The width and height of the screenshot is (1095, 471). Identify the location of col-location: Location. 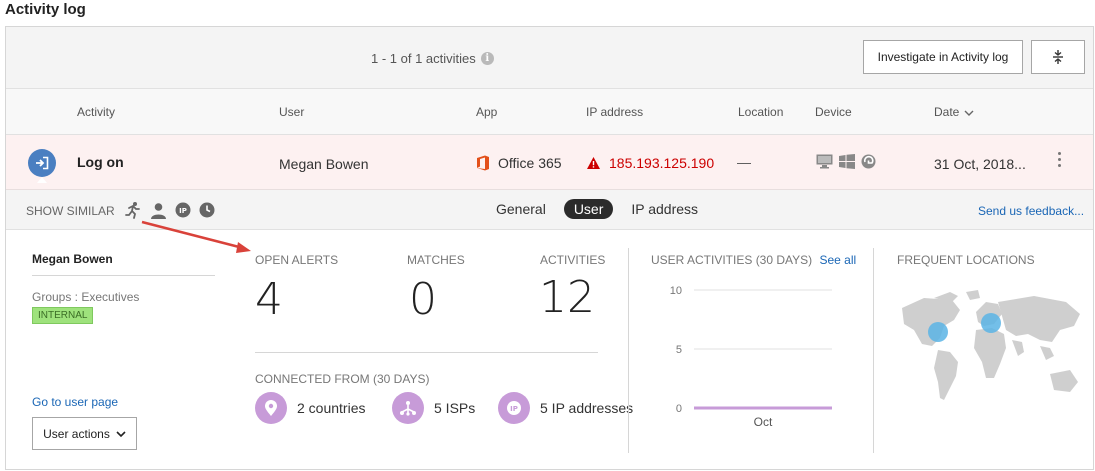
(760, 112).